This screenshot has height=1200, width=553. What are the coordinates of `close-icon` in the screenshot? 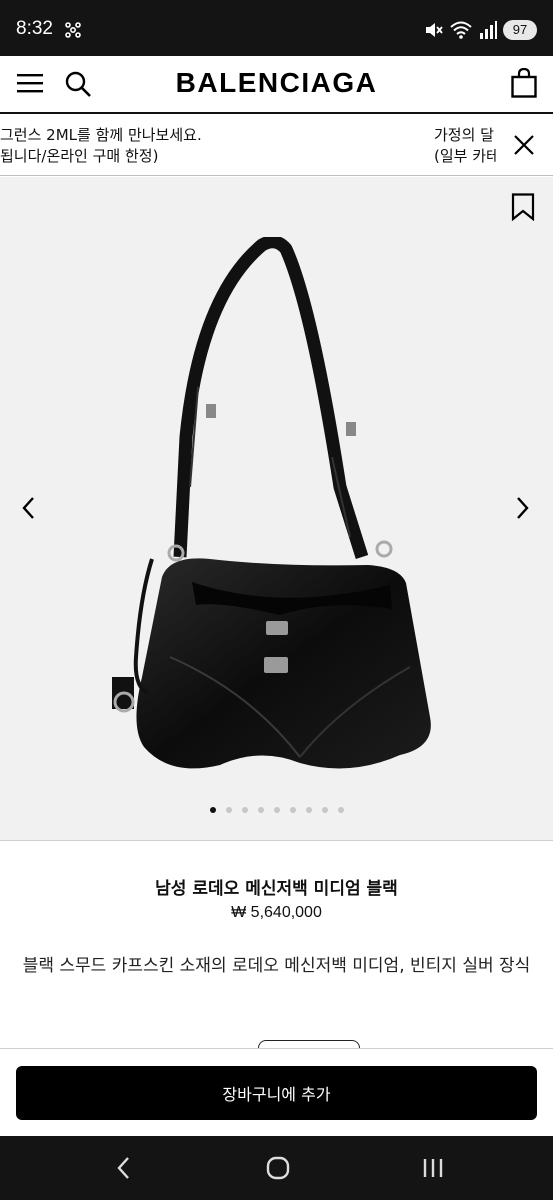 It's located at (524, 145).